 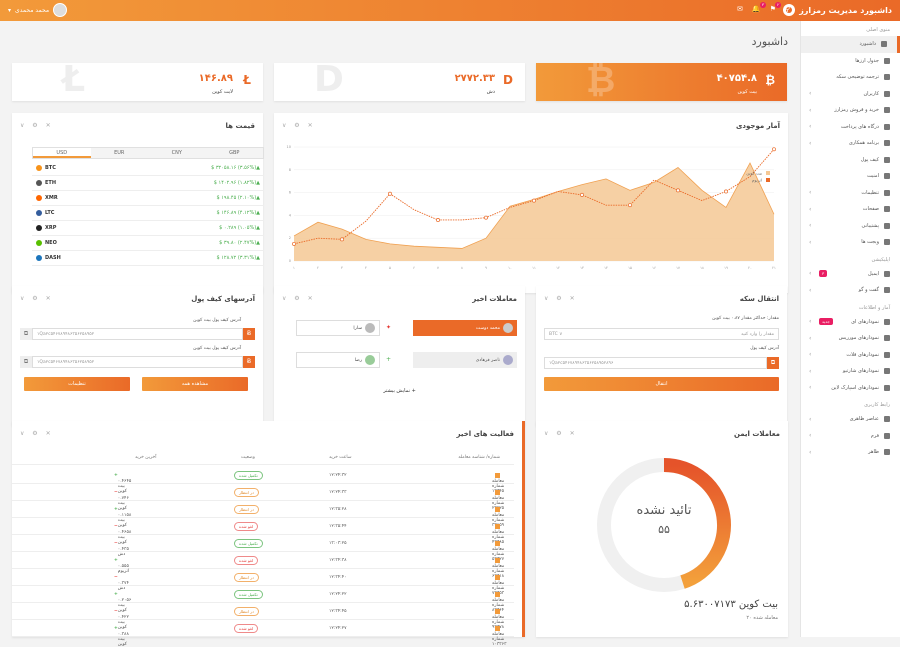 I want to click on amount-cell: − ۰.۴۳۵ دش, so click(x=121, y=549).